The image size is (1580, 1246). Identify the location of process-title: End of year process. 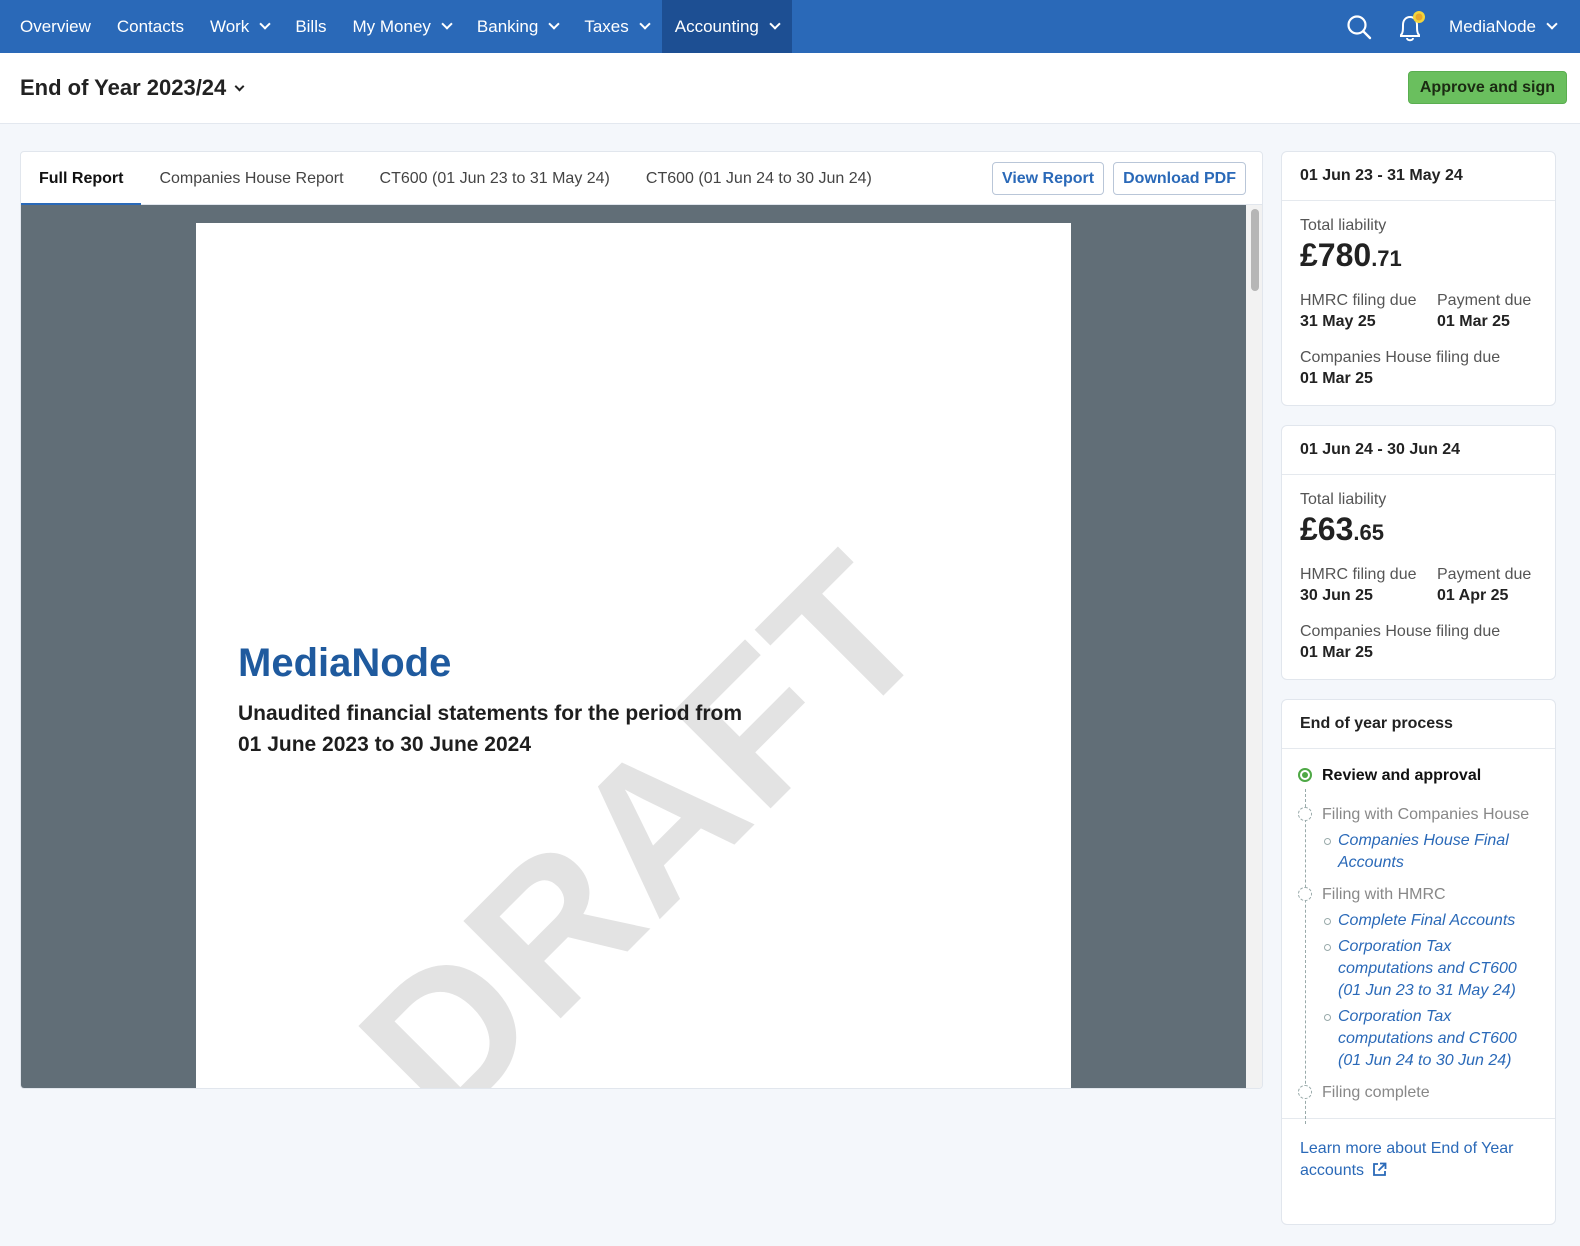
(1418, 724).